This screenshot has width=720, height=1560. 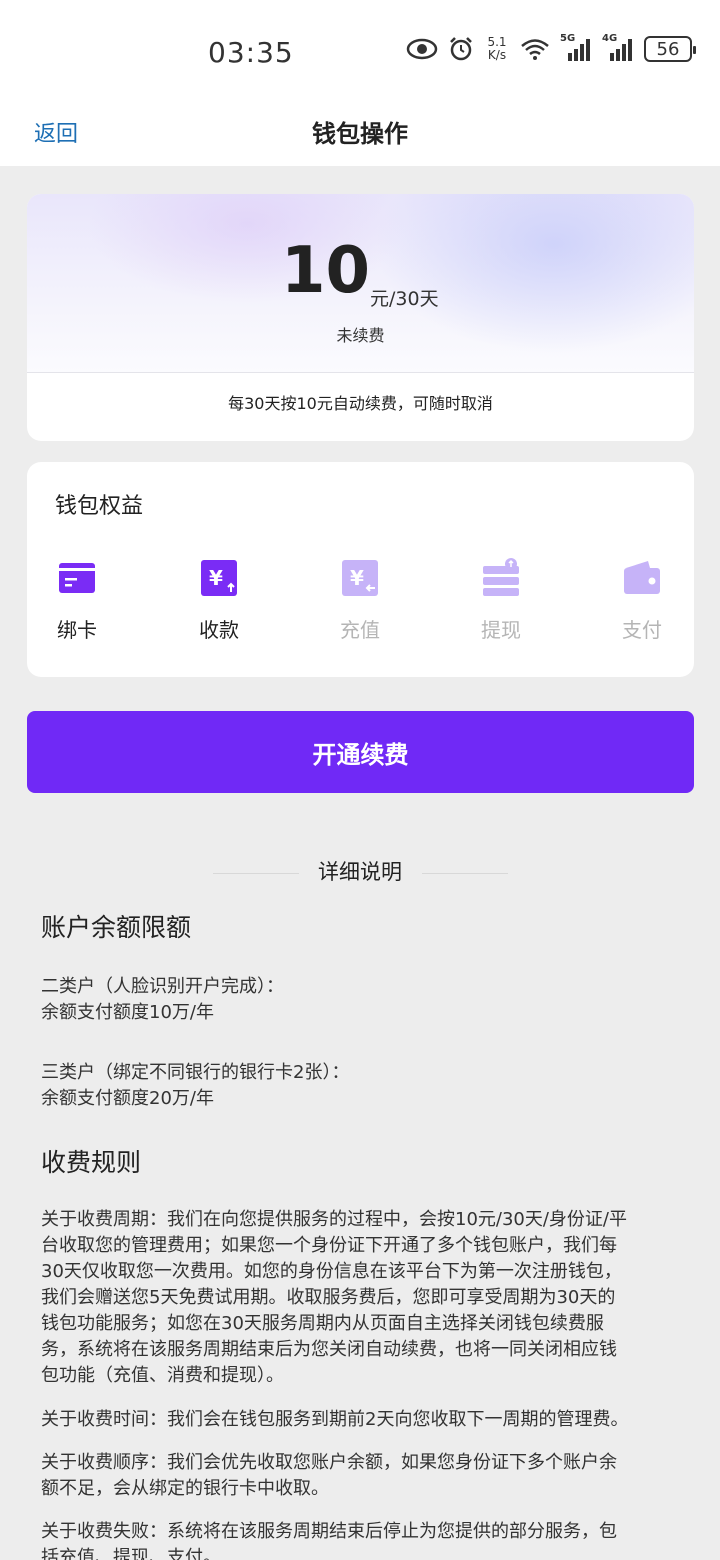 What do you see at coordinates (162, 999) in the screenshot?
I see `limit-paragraph: 二类户（人脸识别开户完成）： 余额支付额度10万/年` at bounding box center [162, 999].